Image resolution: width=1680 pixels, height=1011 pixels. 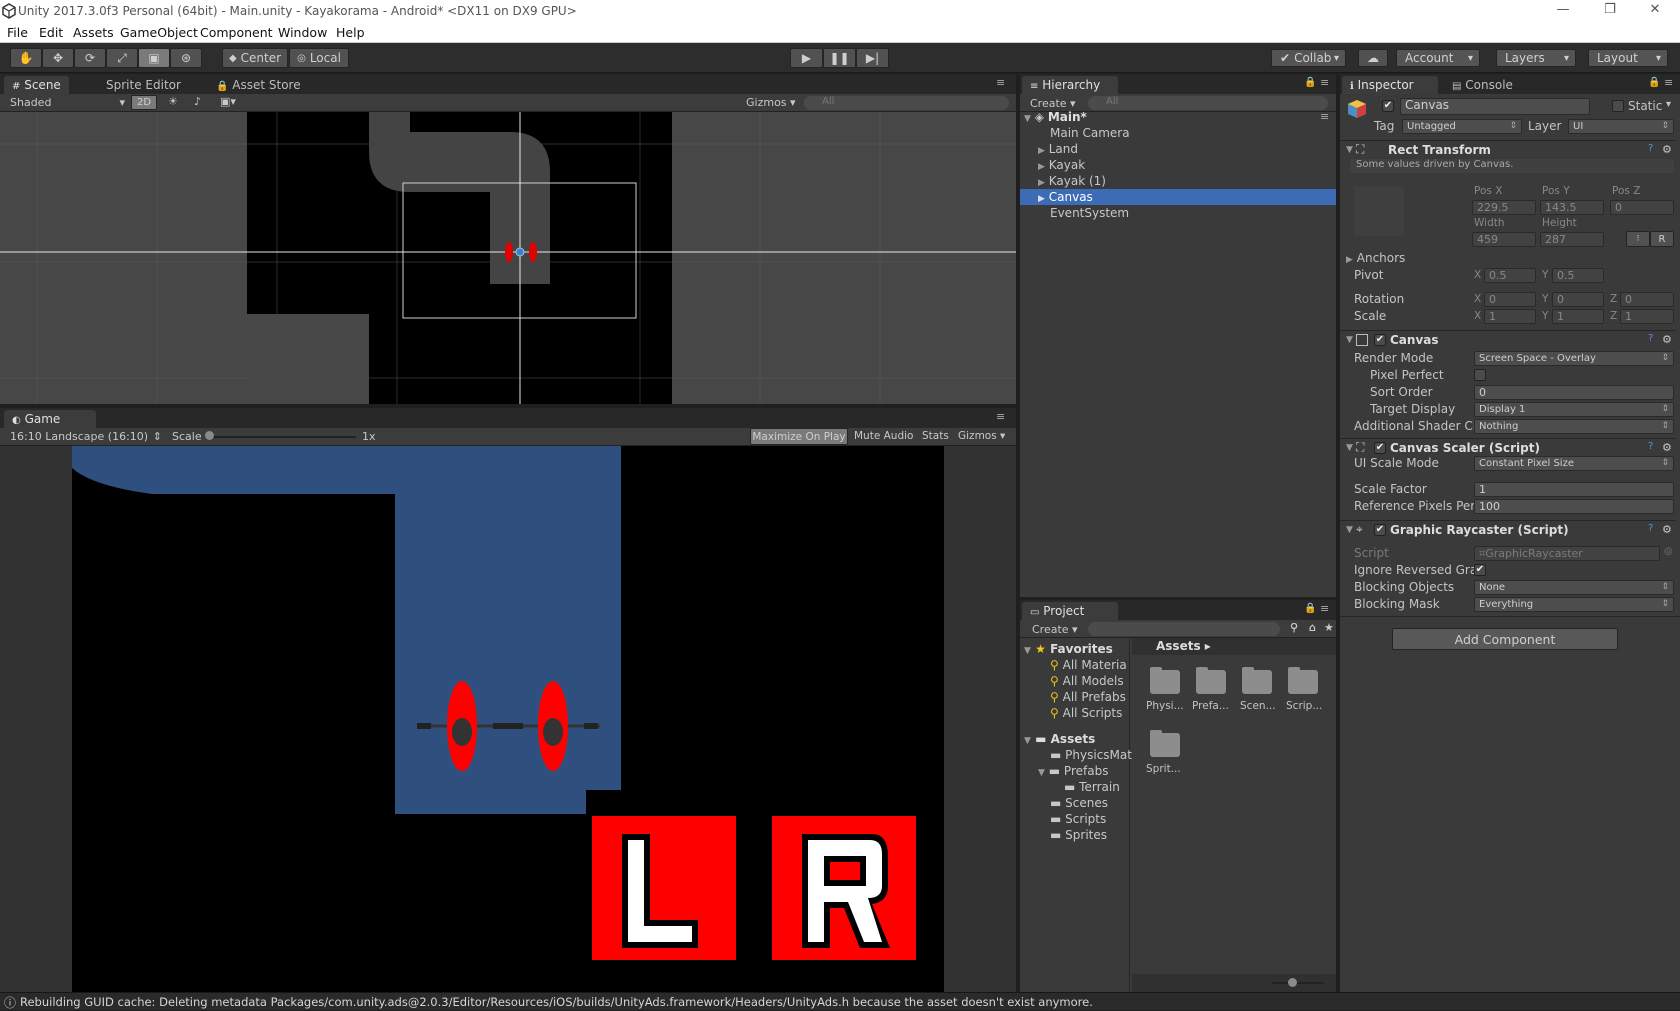 I want to click on shader-channels-dropdown: Nothing, so click(x=1574, y=426).